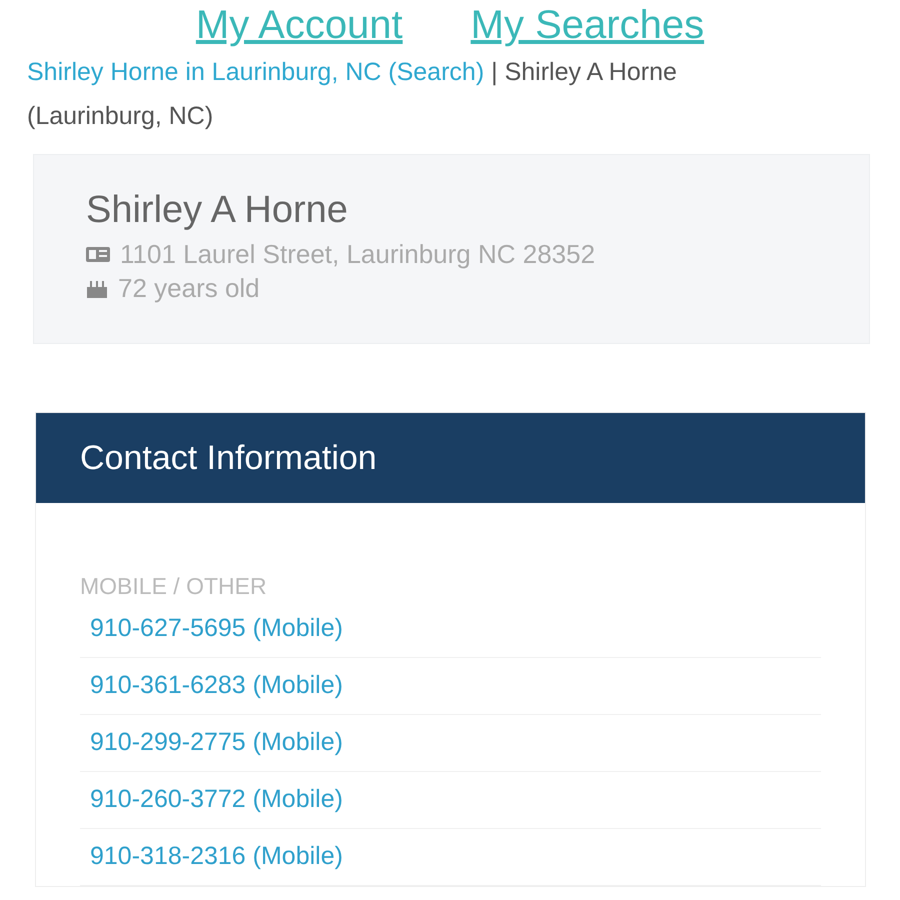 This screenshot has height=900, width=900. Describe the element at coordinates (228, 458) in the screenshot. I see `section-title: Contact Information` at that location.